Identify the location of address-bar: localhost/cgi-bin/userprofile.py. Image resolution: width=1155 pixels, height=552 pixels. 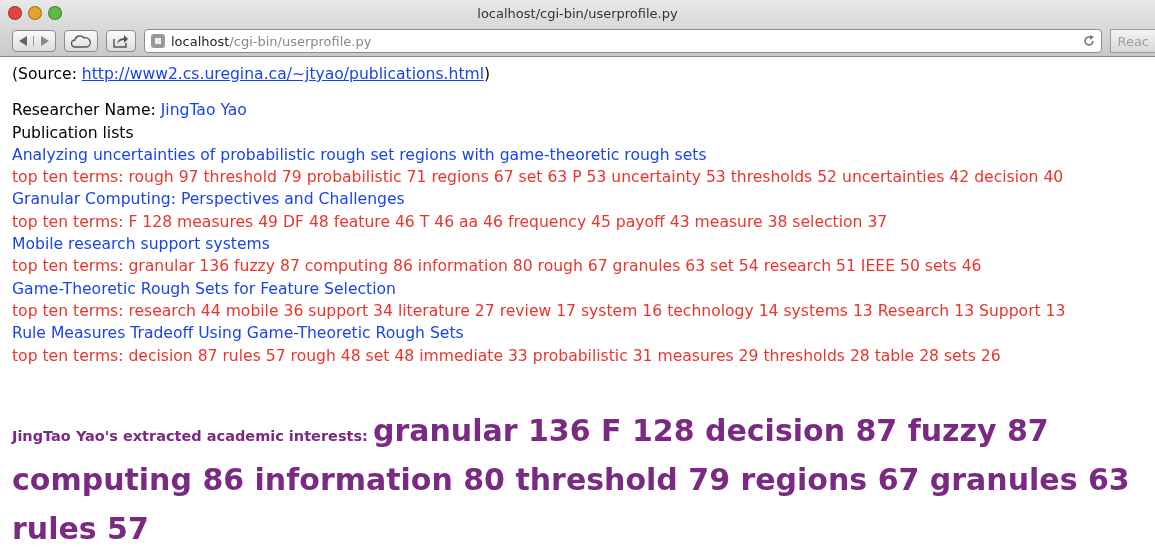
(623, 41).